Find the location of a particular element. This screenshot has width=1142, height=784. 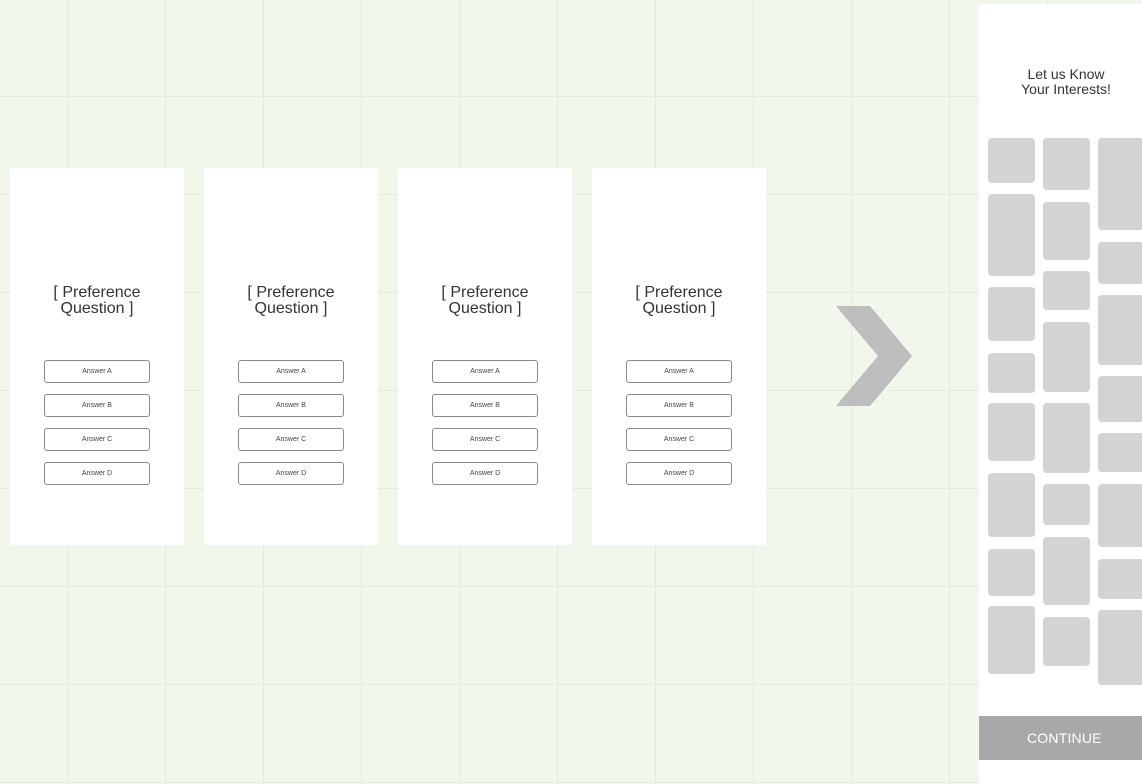

continue-button: CONTINUE is located at coordinates (1060, 738).